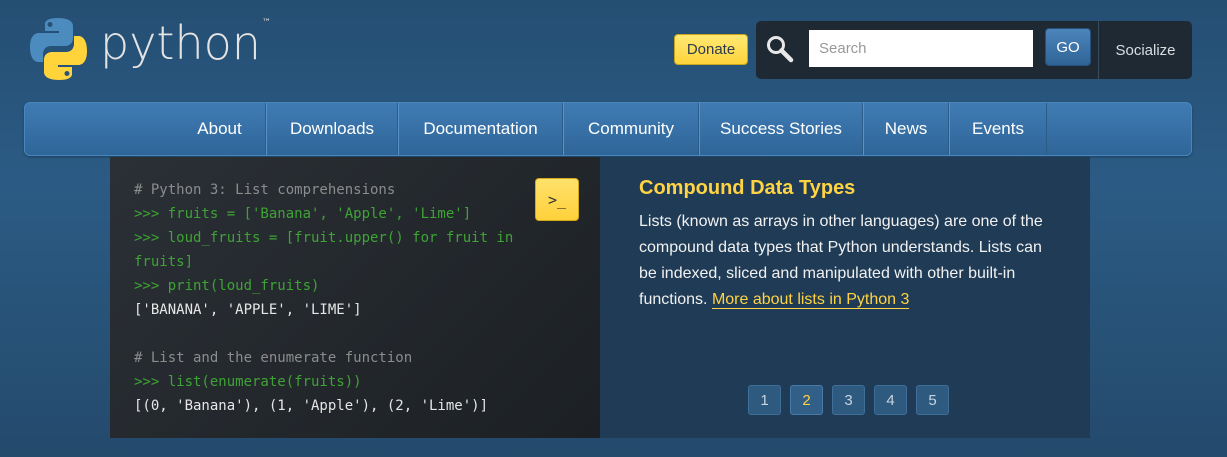  Describe the element at coordinates (265, 190) in the screenshot. I see `code-line: # Python 3: List comprehensions` at that location.